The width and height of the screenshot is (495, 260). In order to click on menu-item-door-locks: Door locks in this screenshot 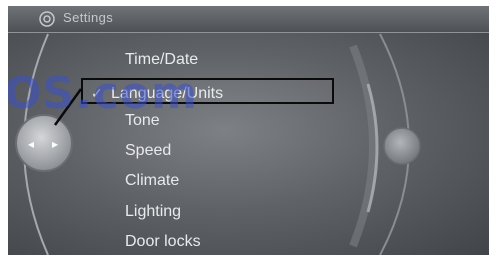, I will do `click(163, 242)`.